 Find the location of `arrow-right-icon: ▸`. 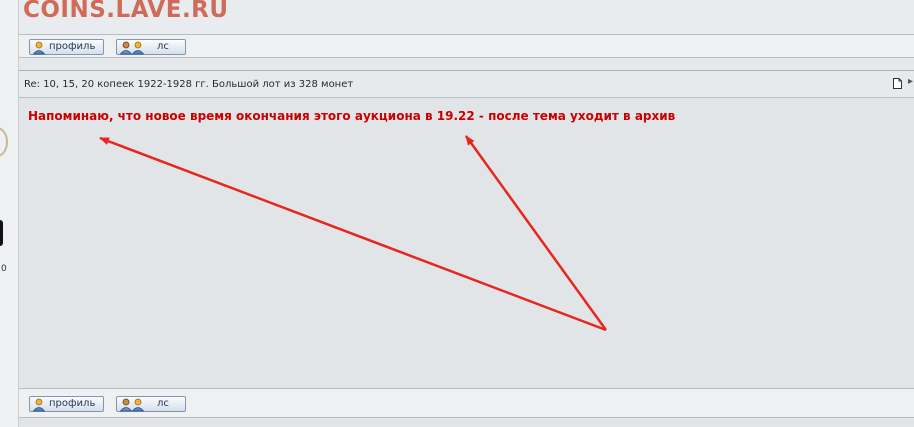

arrow-right-icon: ▸ is located at coordinates (910, 82).